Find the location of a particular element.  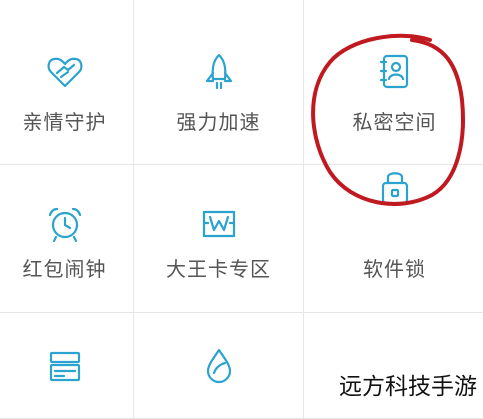

grid-item-health is located at coordinates (219, 366).